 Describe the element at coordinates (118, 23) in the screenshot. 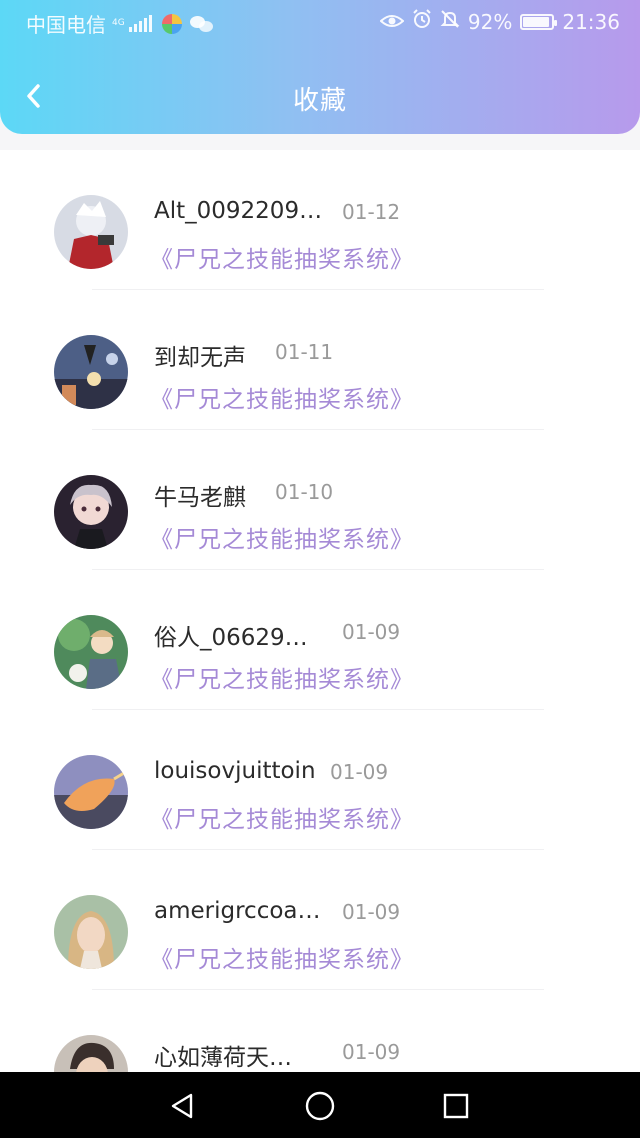

I see `network-type: 4G` at that location.